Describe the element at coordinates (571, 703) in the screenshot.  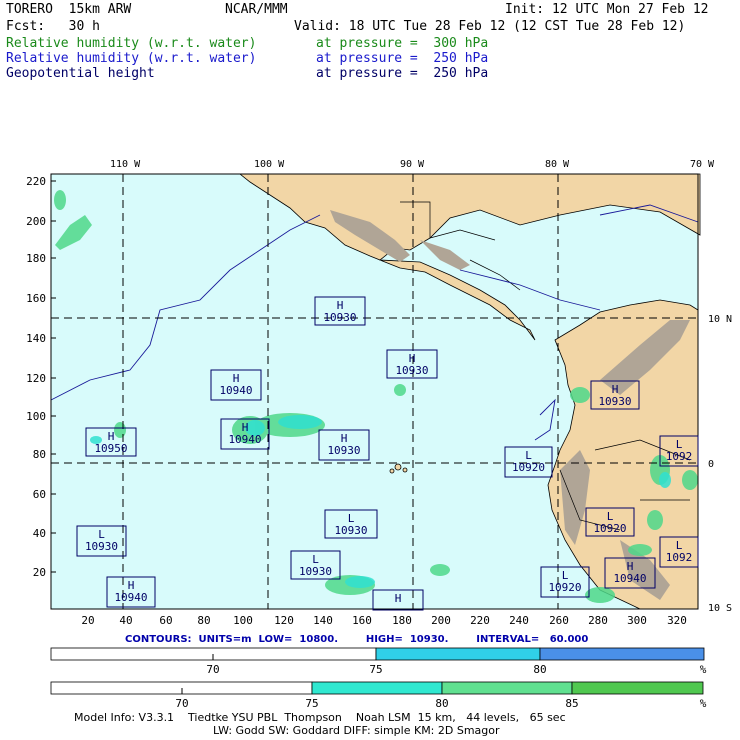
I see `cb2-label: 85` at that location.